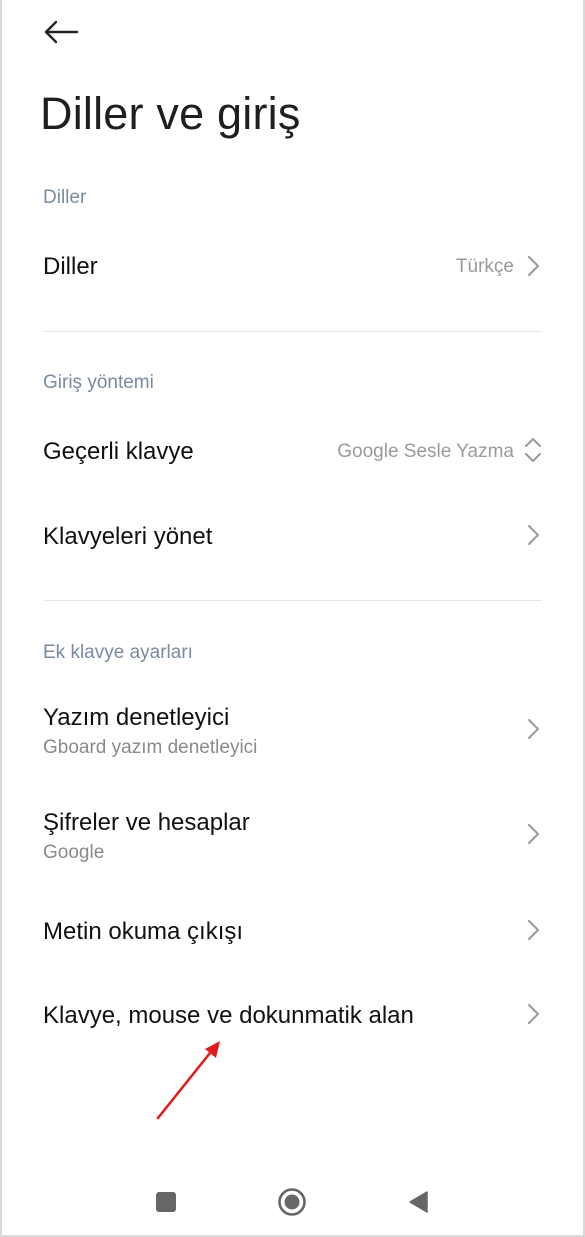 This screenshot has height=1237, width=585. What do you see at coordinates (70, 266) in the screenshot?
I see `row-title: Diller` at bounding box center [70, 266].